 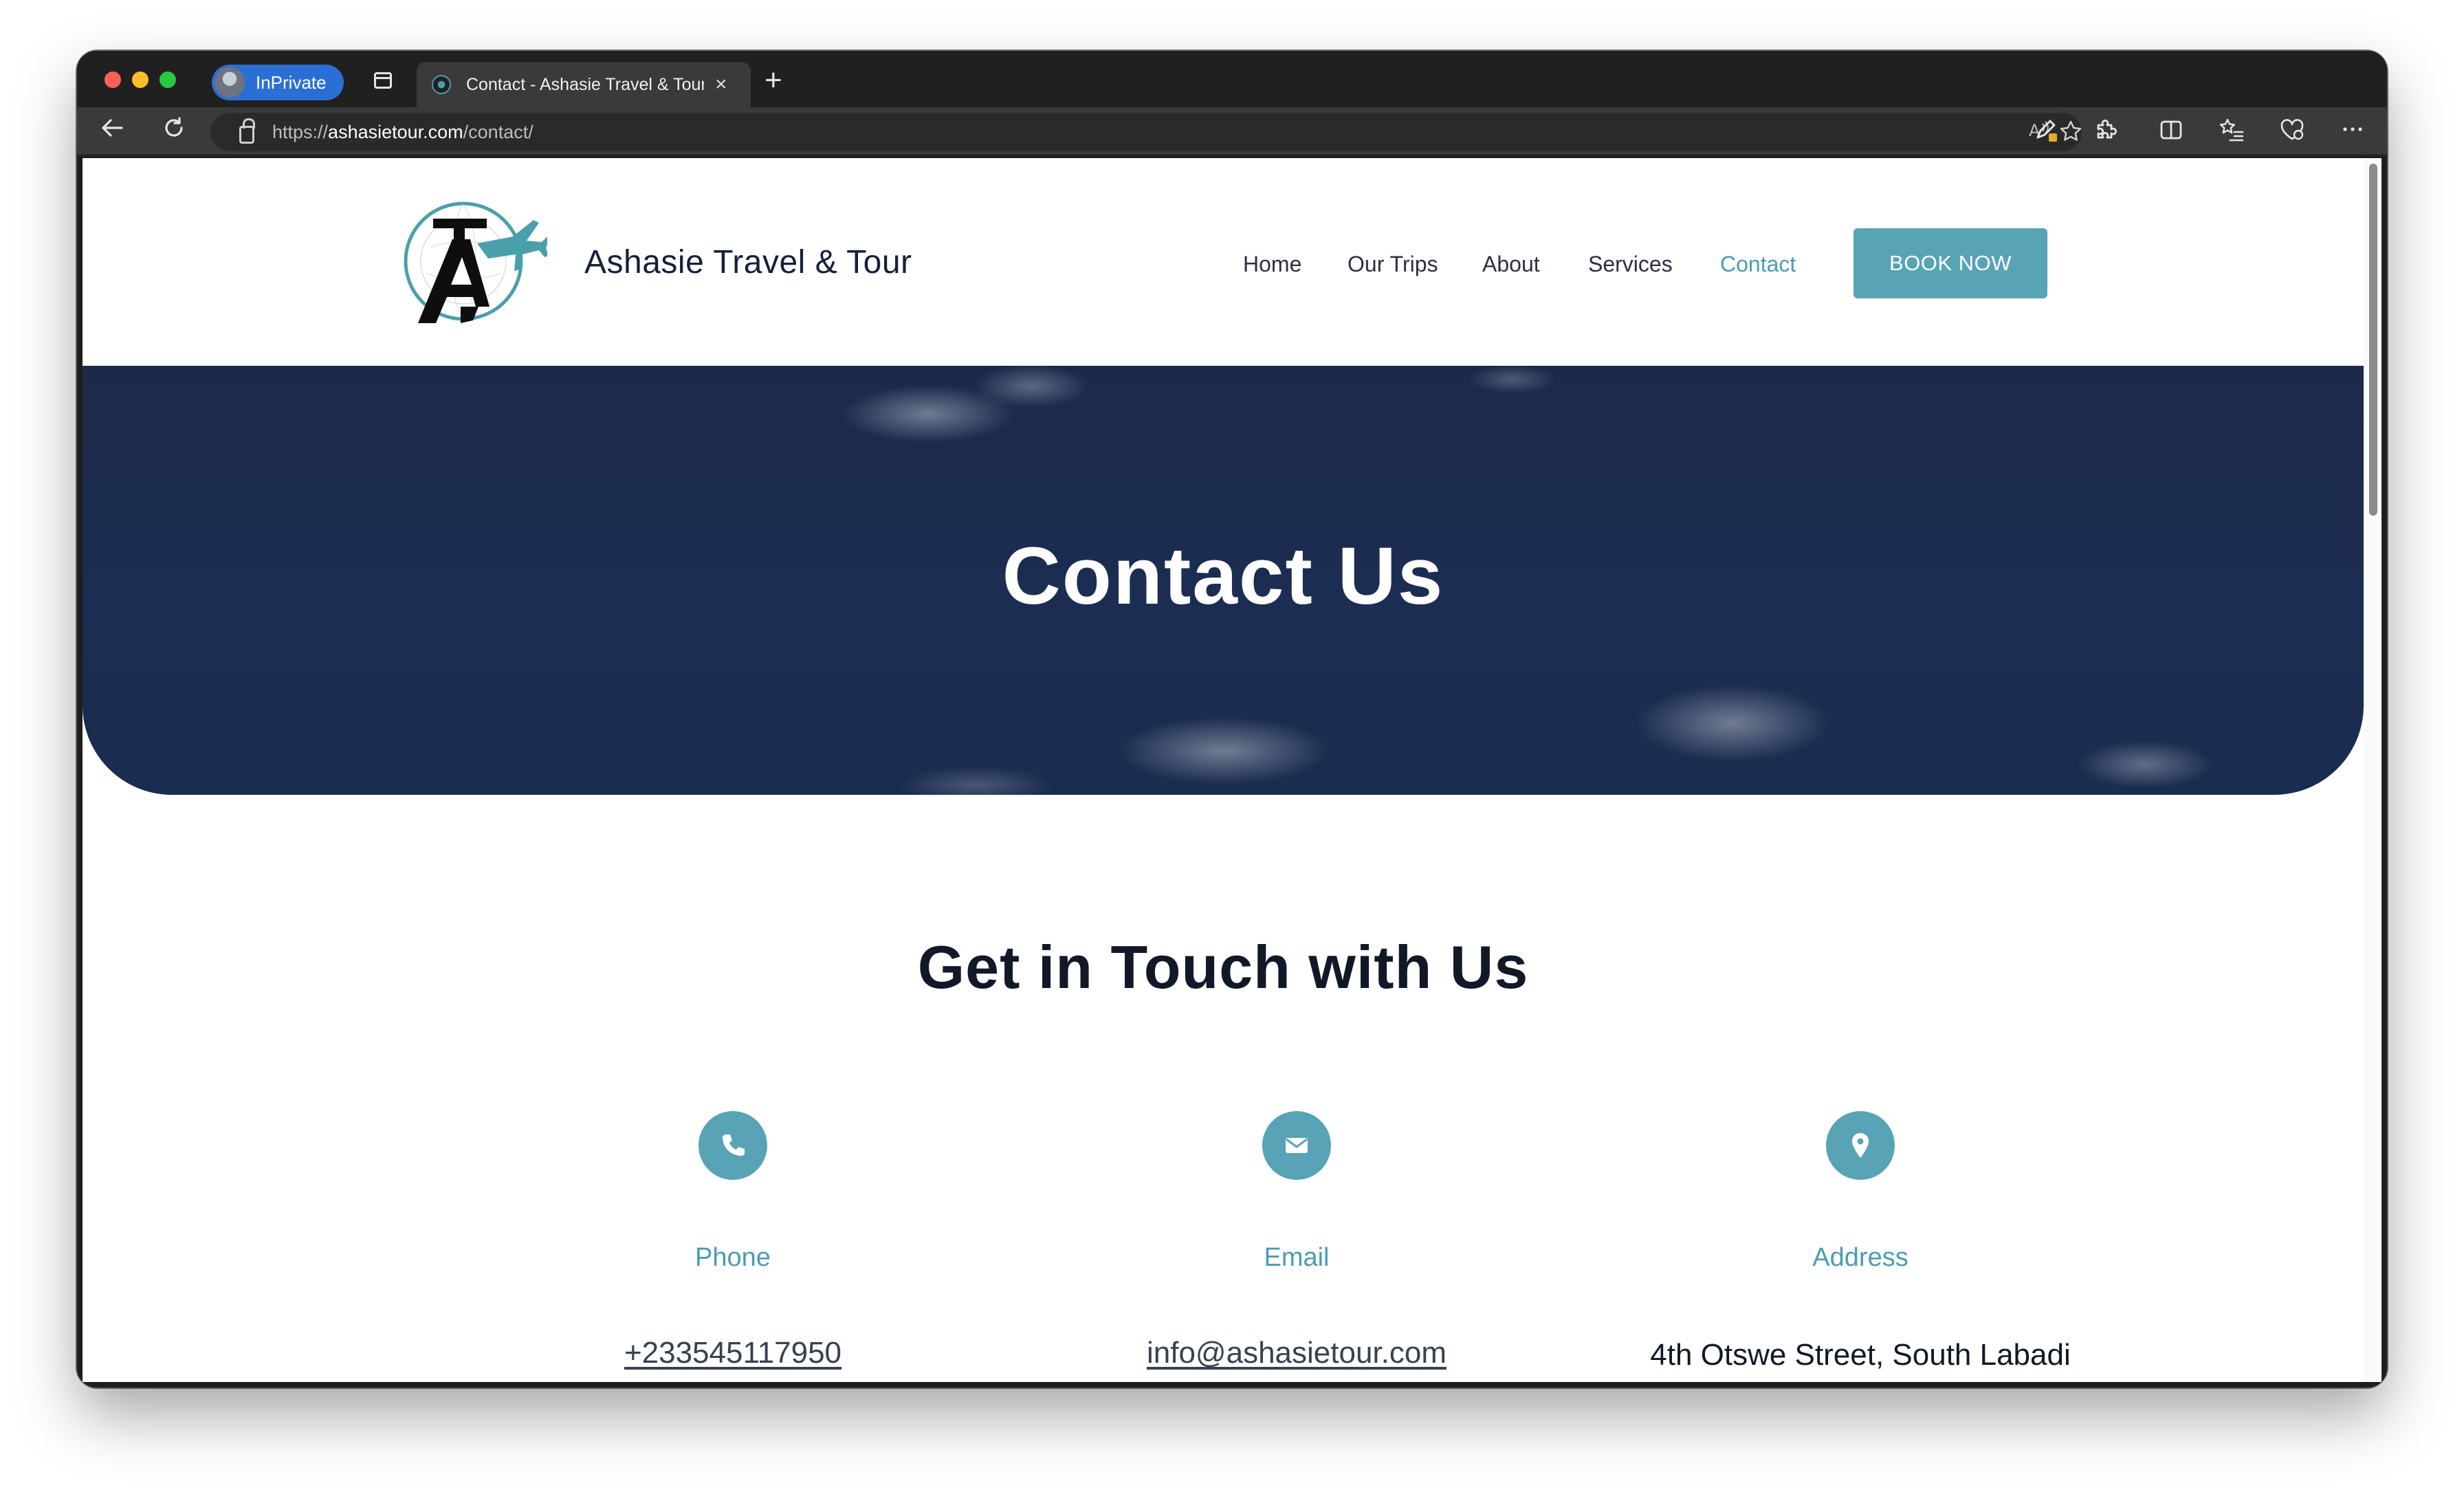 I want to click on page-scrollbar, so click(x=2373, y=770).